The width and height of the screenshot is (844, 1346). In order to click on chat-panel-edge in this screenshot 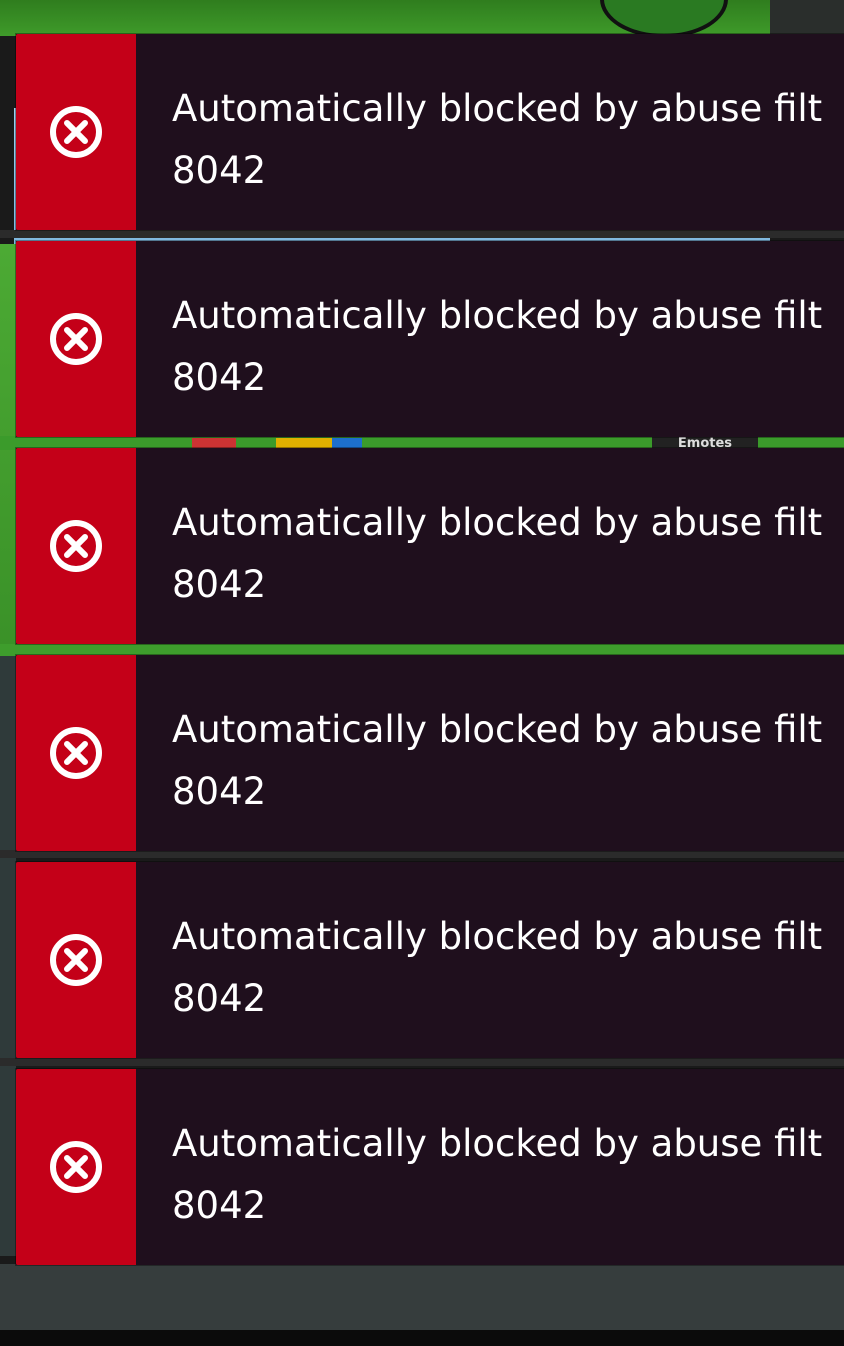, I will do `click(8, 956)`.